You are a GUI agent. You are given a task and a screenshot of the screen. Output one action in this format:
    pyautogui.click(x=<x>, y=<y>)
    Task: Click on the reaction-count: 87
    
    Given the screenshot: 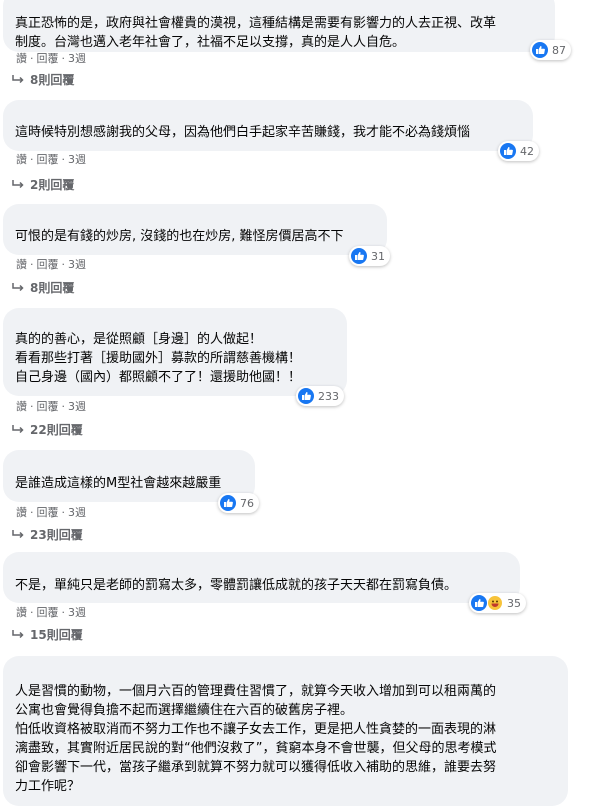 What is the action you would take?
    pyautogui.click(x=559, y=50)
    